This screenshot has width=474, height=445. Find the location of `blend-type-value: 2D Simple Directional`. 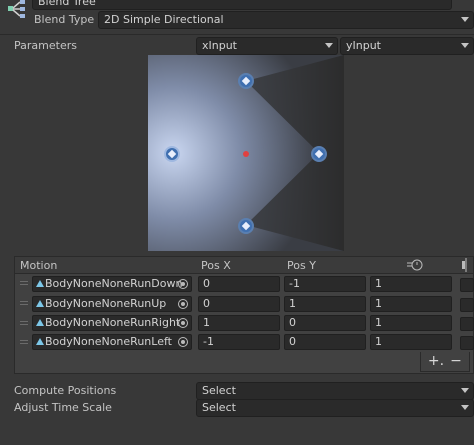

blend-type-value: 2D Simple Directional is located at coordinates (164, 19).